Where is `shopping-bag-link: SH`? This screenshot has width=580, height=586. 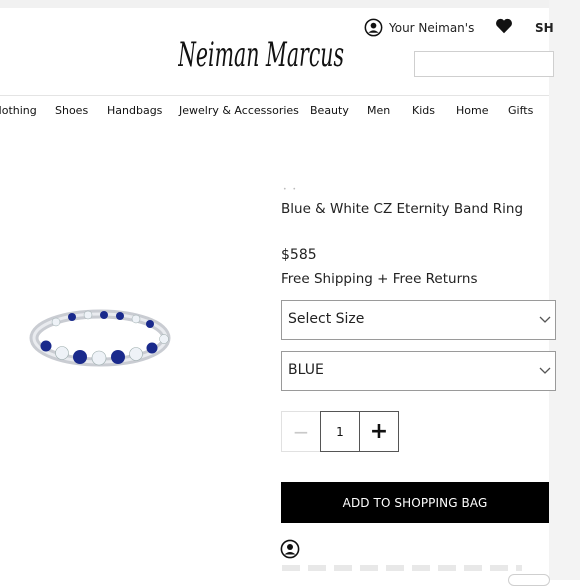
shopping-bag-link: SH is located at coordinates (544, 28).